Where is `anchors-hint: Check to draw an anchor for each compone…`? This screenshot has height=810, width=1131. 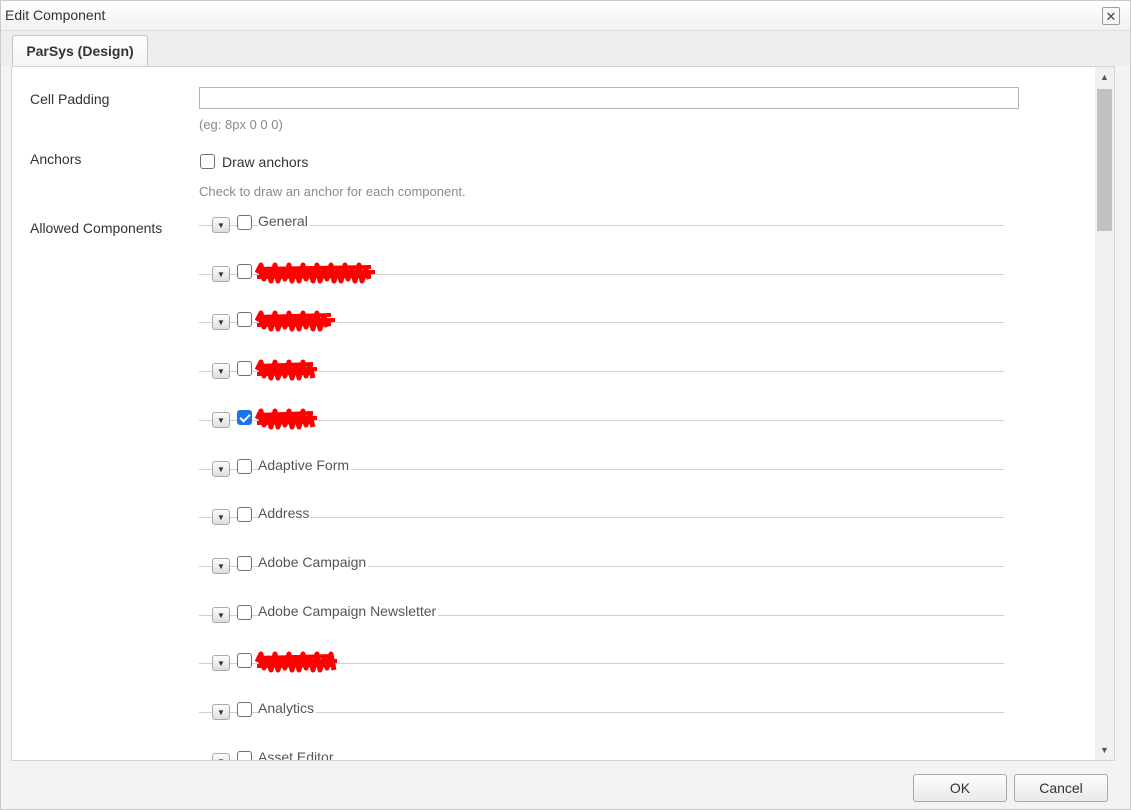 anchors-hint: Check to draw an anchor for each compone… is located at coordinates (332, 191).